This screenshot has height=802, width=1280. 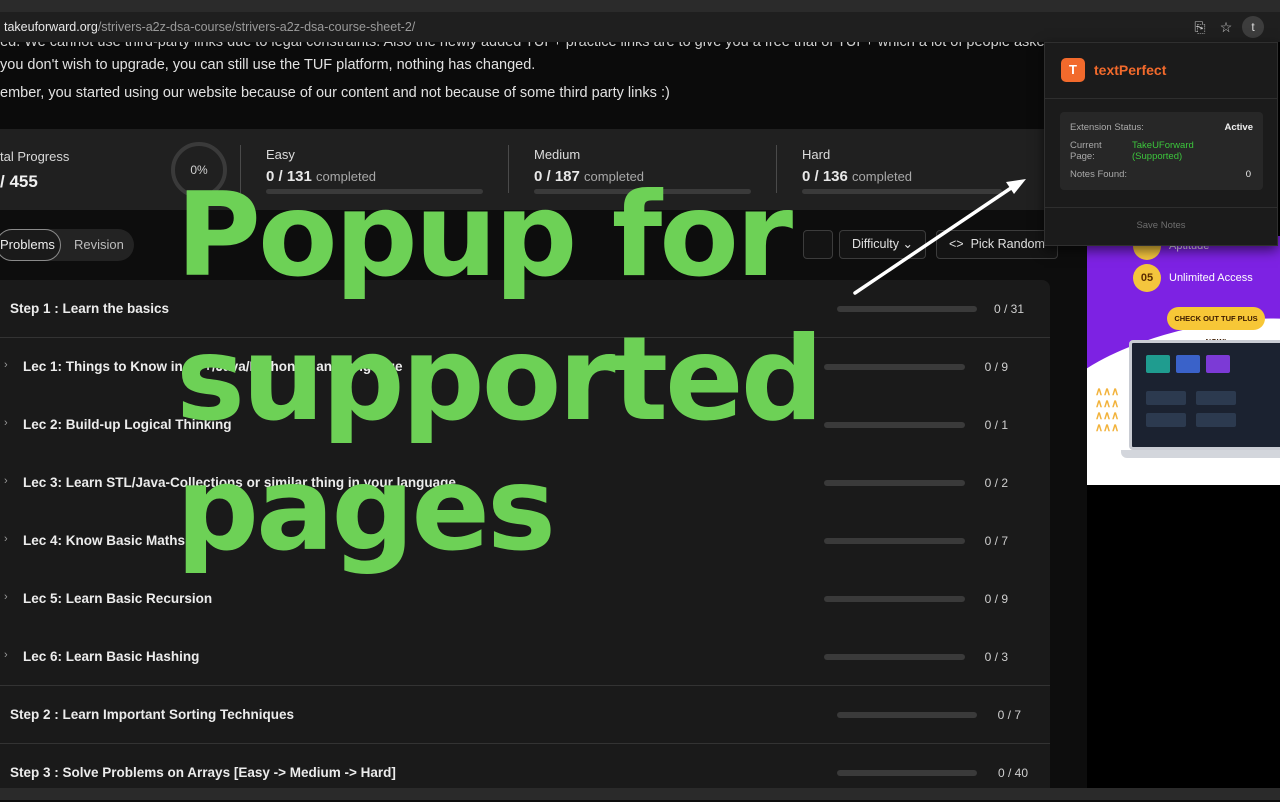 What do you see at coordinates (934, 239) in the screenshot?
I see `arrow-shaft` at bounding box center [934, 239].